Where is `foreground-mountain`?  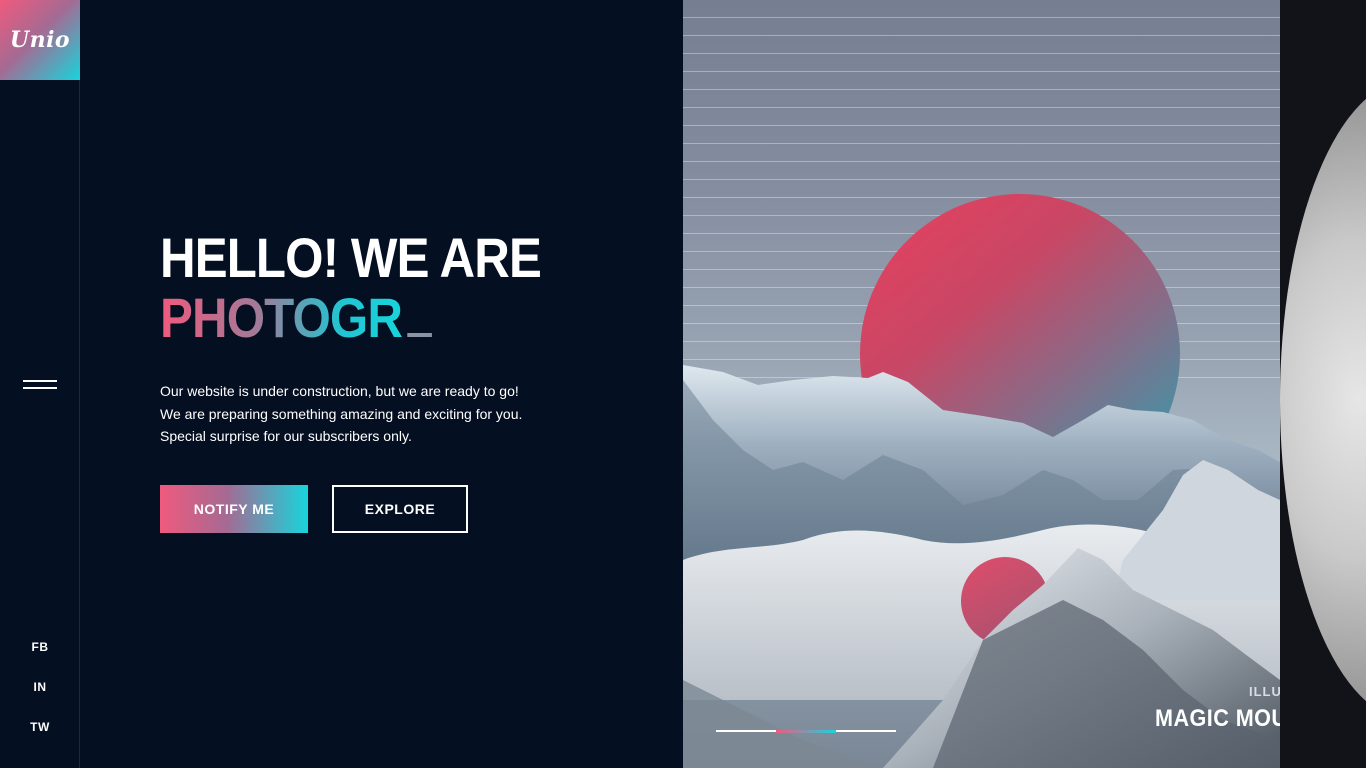 foreground-mountain is located at coordinates (981, 658).